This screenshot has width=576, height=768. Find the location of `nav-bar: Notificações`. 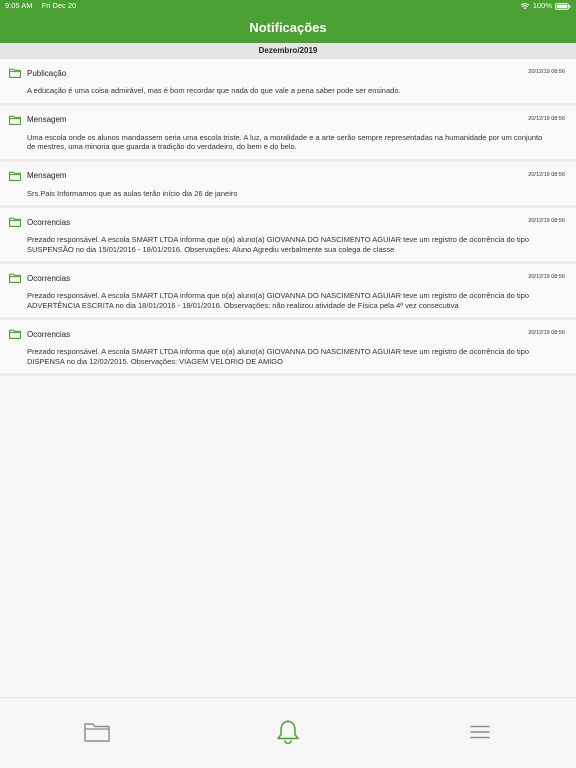

nav-bar: Notificações is located at coordinates (288, 27).